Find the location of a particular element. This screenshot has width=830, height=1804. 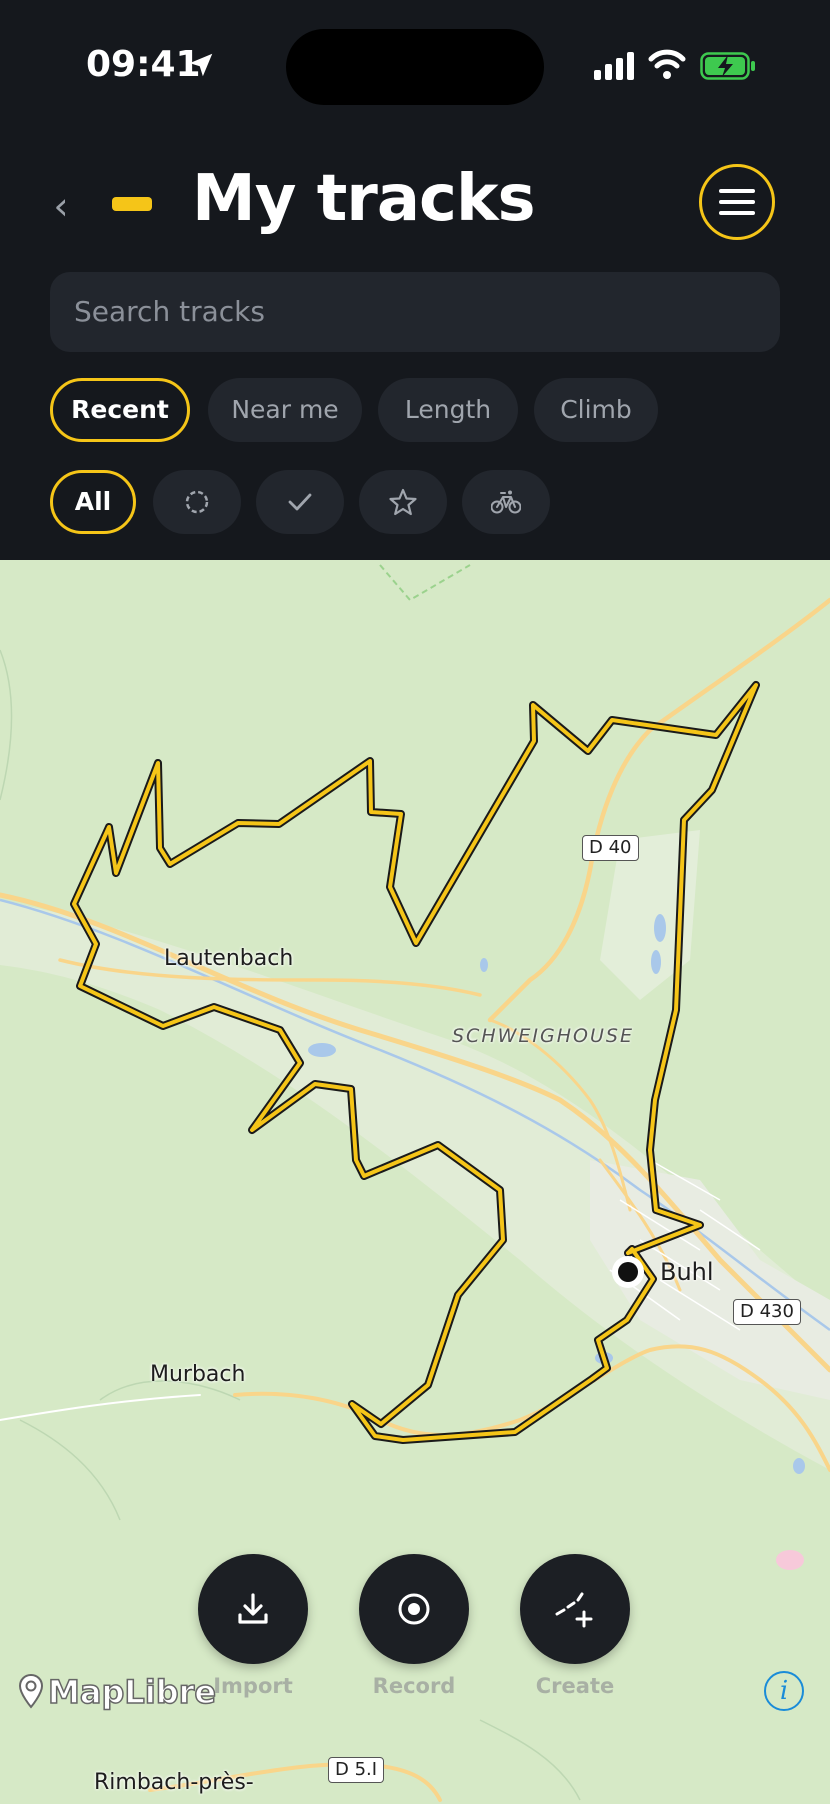

road-shield-d40: D 40 is located at coordinates (610, 848).